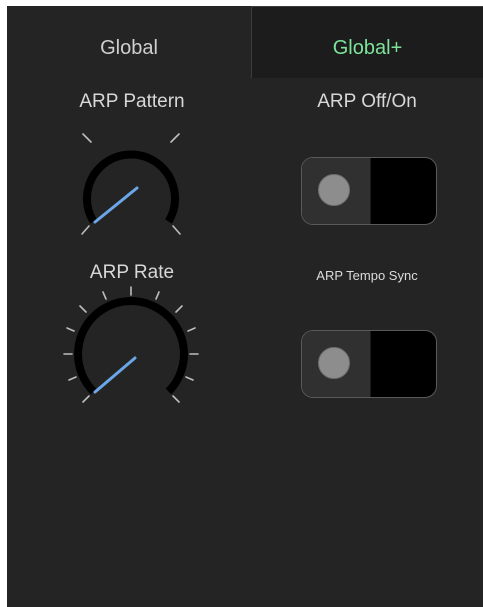 The image size is (483, 607). Describe the element at coordinates (367, 101) in the screenshot. I see `arp-off-on-label: ARP Off/On` at that location.